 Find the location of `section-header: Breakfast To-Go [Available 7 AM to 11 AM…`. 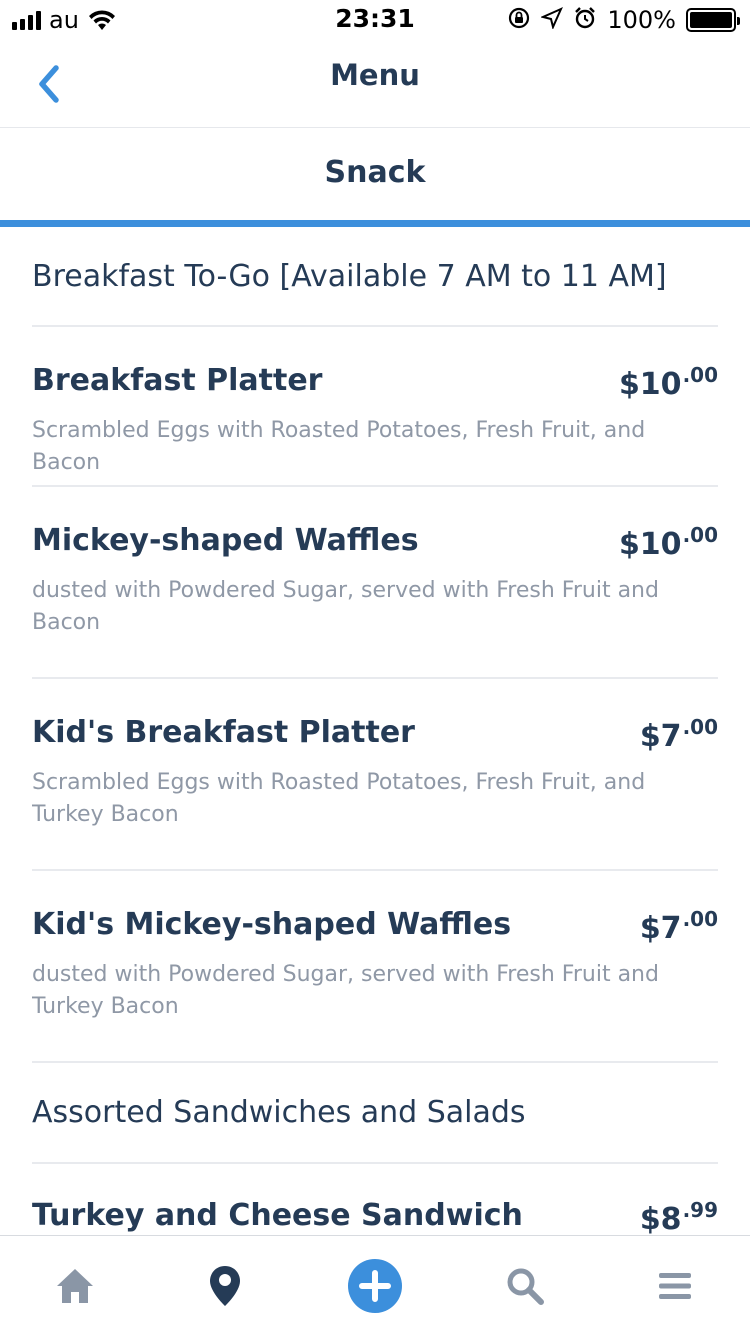

section-header: Breakfast To-Go [Available 7 AM to 11 AM… is located at coordinates (375, 277).